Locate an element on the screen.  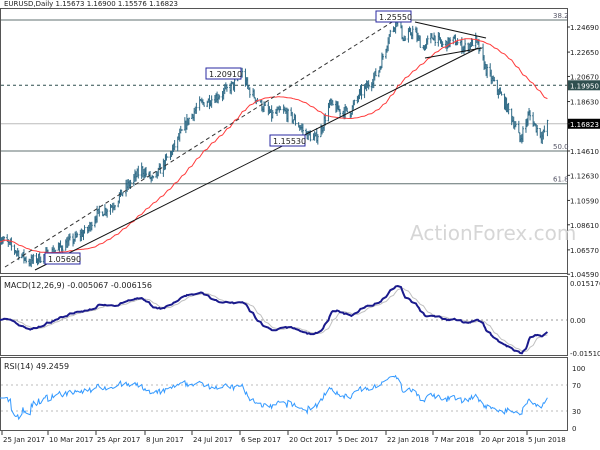
y-tick-label: 1.20670 is located at coordinates (584, 77).